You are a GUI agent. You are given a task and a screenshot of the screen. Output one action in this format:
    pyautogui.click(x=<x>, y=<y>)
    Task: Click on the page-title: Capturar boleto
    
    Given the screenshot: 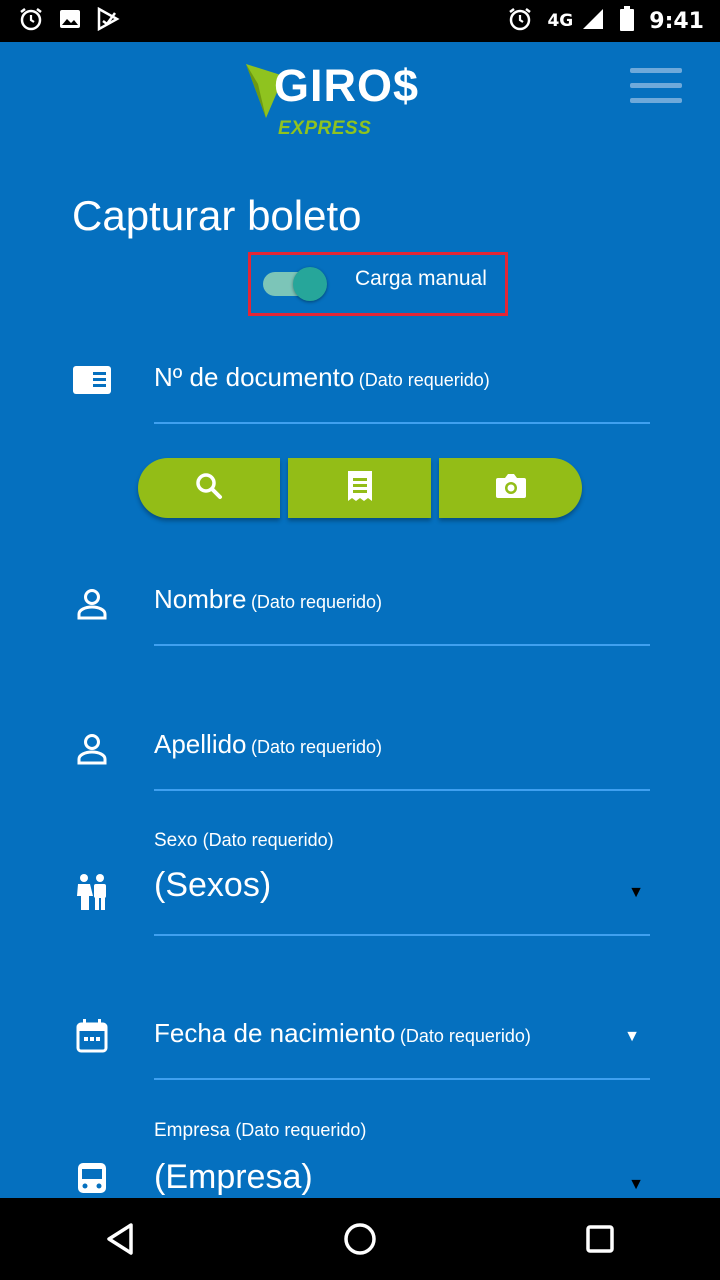 What is the action you would take?
    pyautogui.click(x=217, y=215)
    